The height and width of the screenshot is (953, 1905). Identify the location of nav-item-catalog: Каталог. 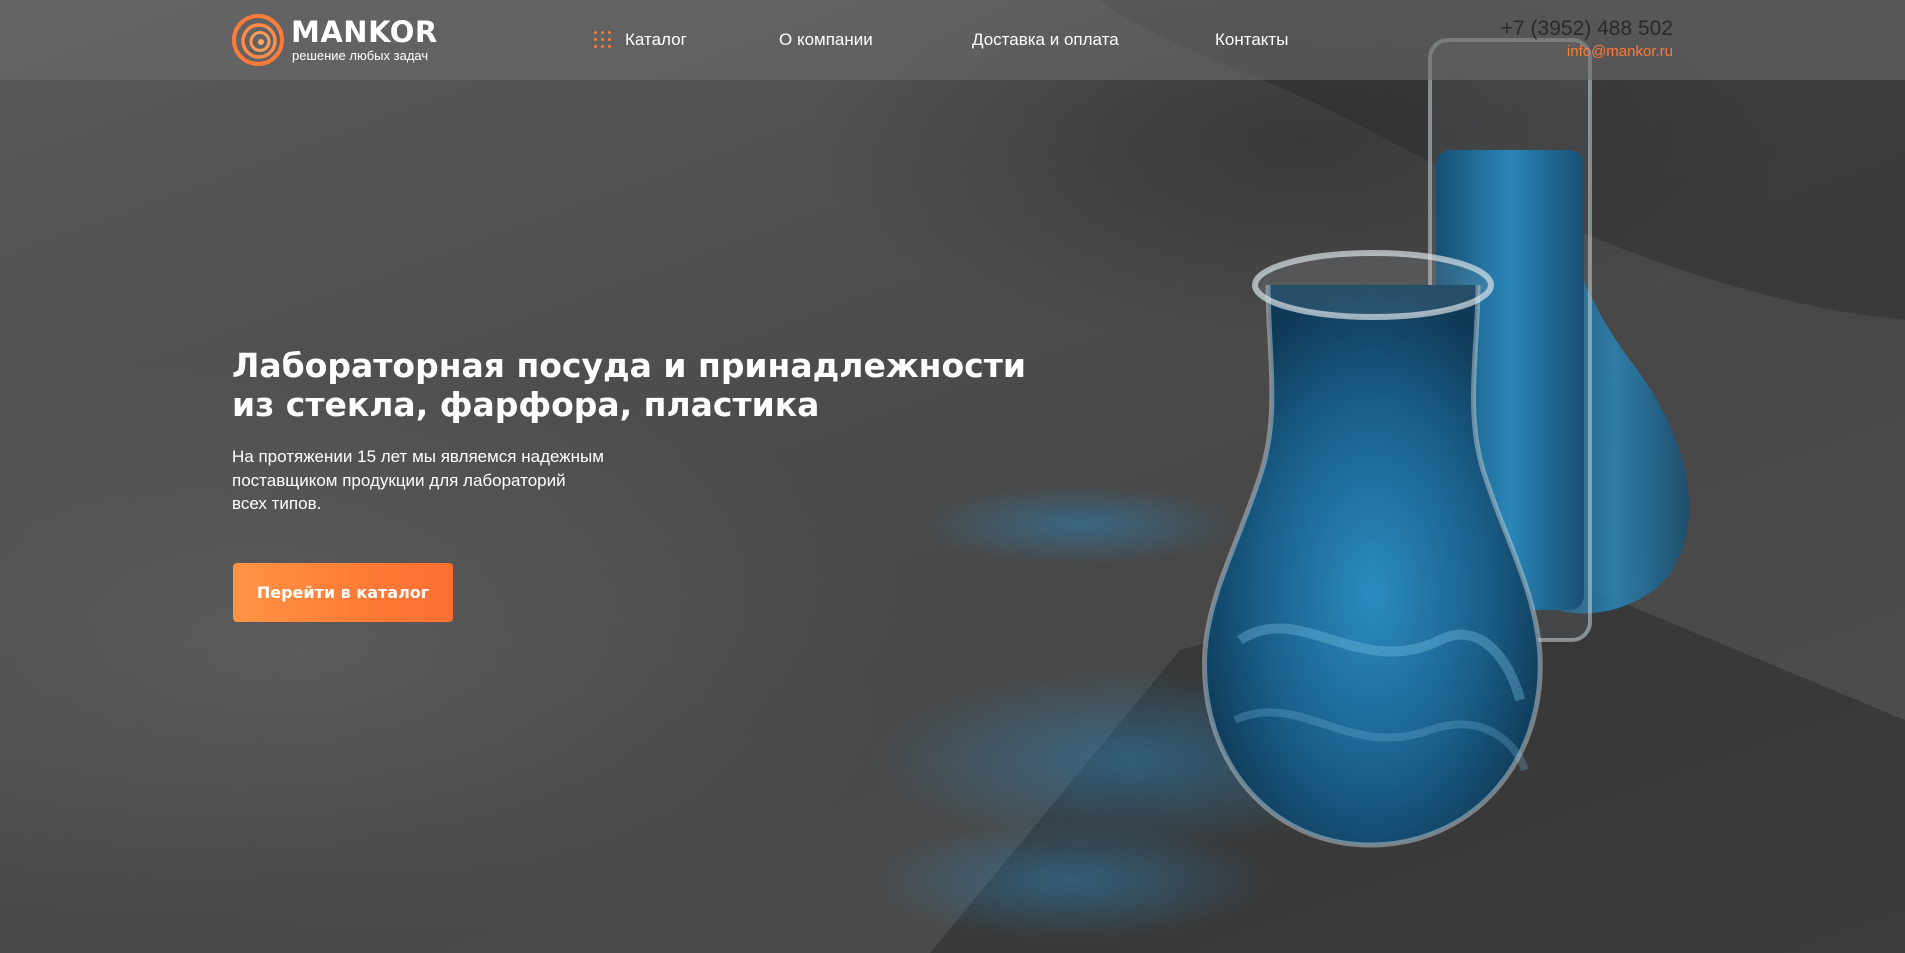
(656, 40).